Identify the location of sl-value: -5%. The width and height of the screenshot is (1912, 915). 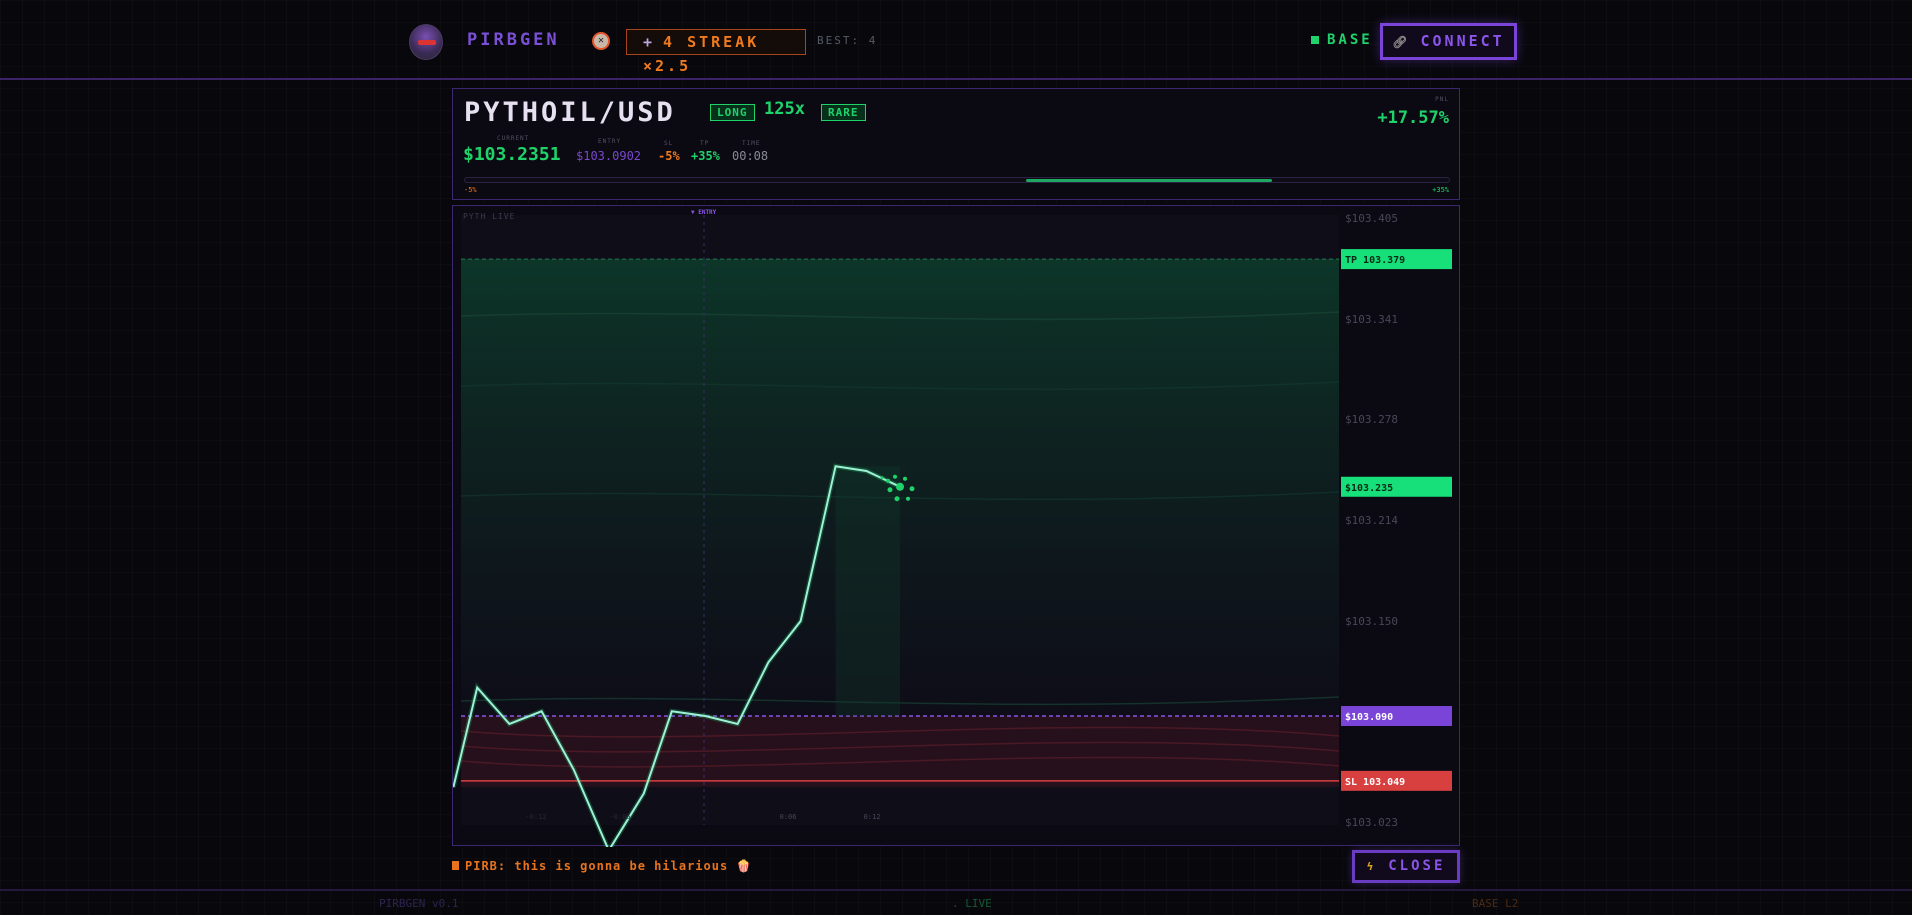
(669, 156).